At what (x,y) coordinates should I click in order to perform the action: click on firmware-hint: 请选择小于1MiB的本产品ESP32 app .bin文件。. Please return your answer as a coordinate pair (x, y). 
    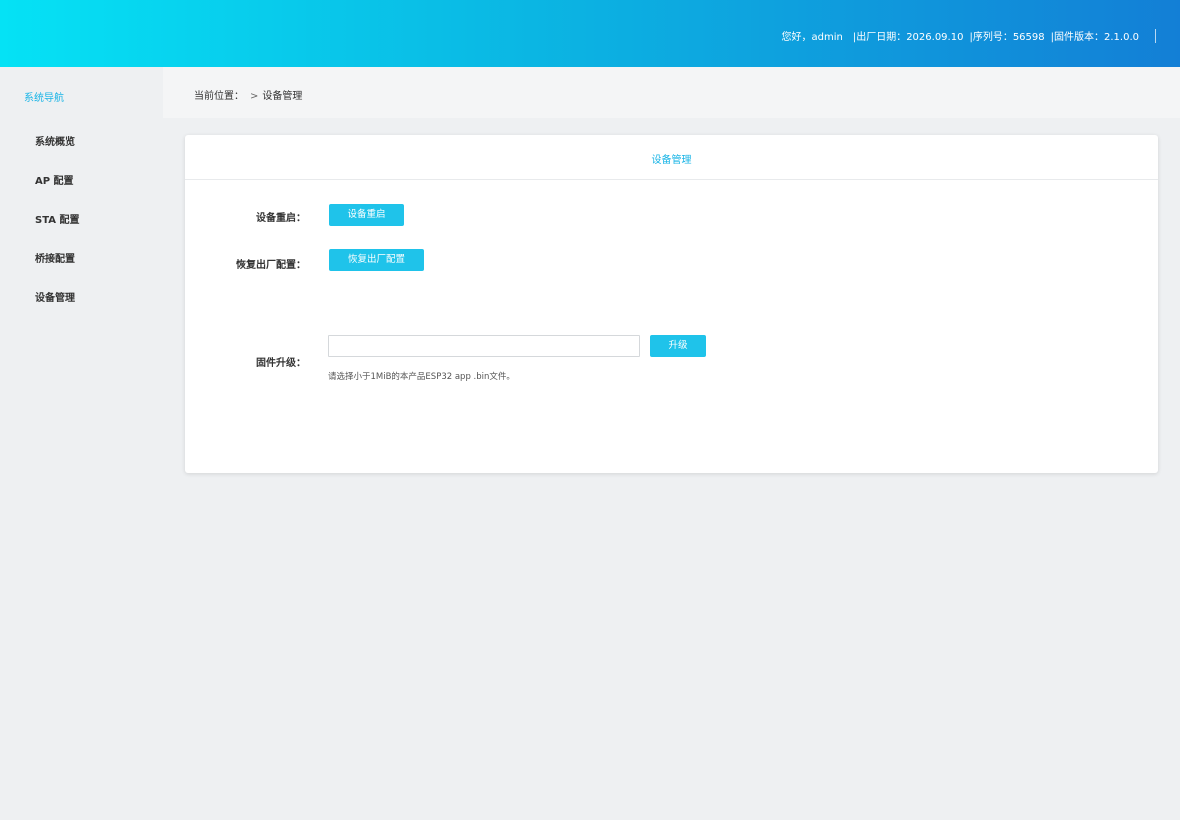
    Looking at the image, I should click on (421, 377).